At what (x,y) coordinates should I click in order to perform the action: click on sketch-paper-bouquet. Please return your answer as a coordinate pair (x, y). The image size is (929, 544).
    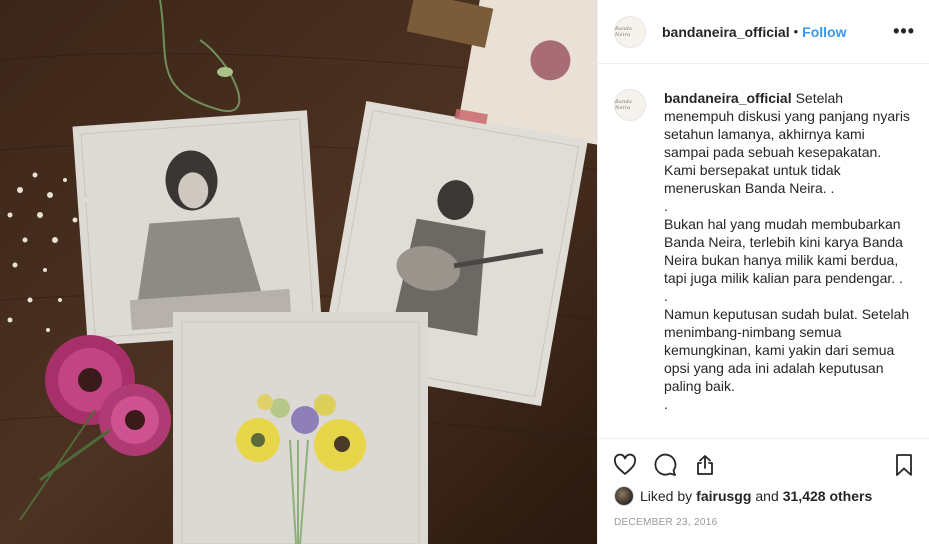
    Looking at the image, I should click on (300, 428).